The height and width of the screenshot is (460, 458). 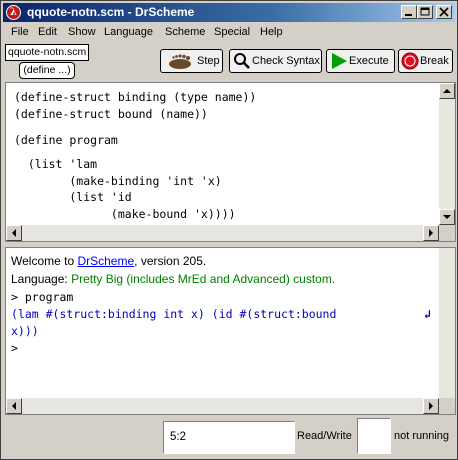 I want to click on foot-icon, so click(x=180, y=61).